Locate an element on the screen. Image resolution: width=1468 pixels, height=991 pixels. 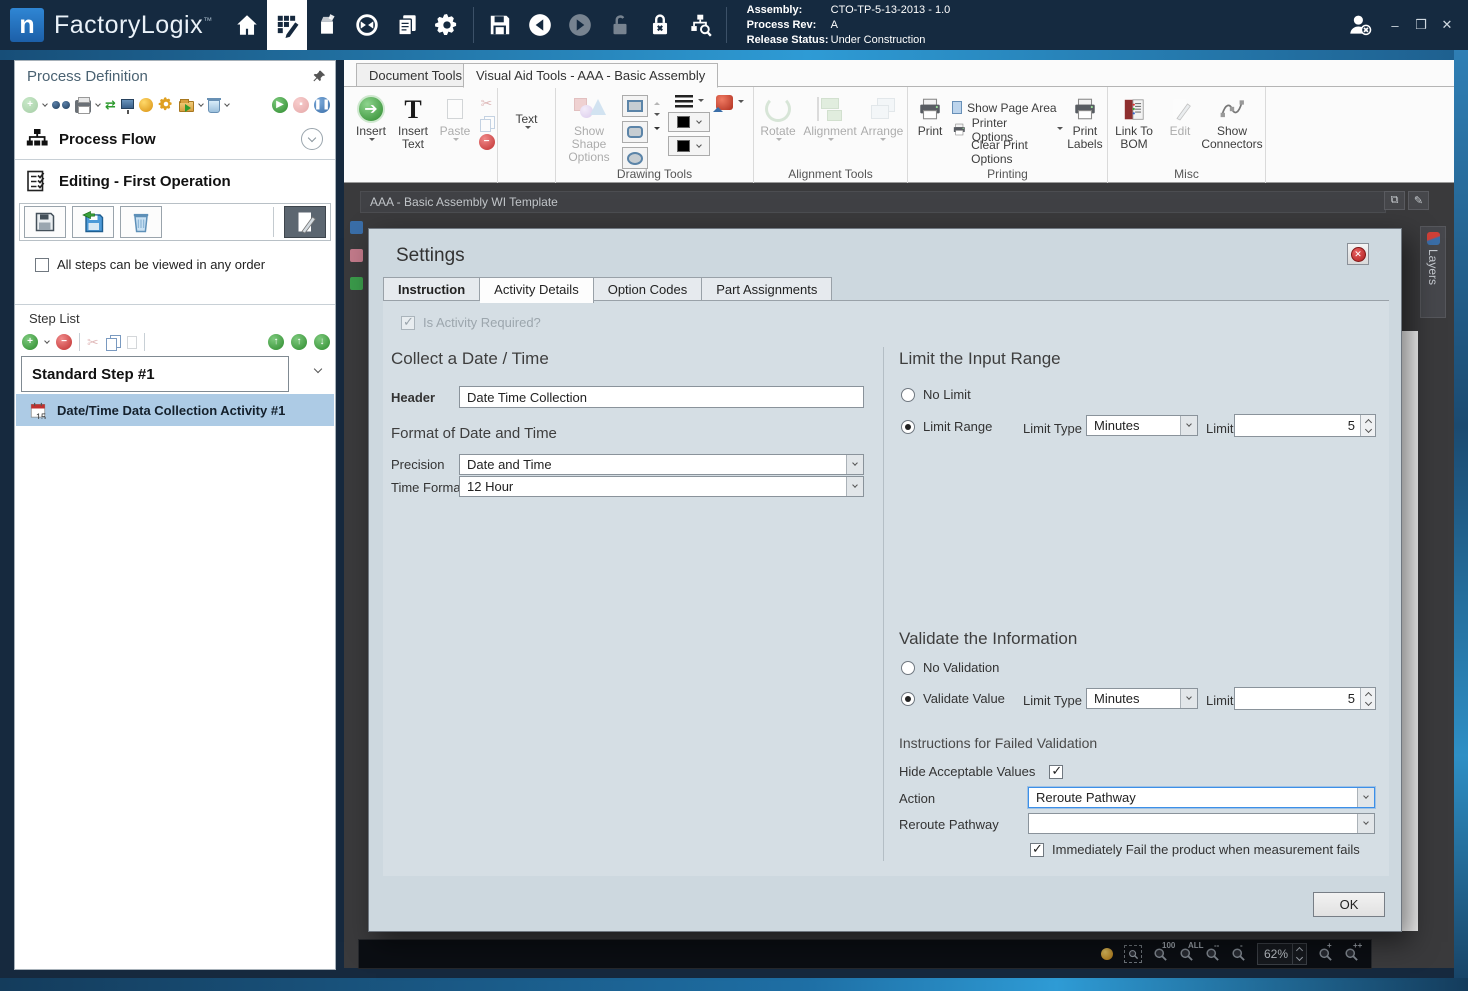
copy-icon is located at coordinates (487, 124).